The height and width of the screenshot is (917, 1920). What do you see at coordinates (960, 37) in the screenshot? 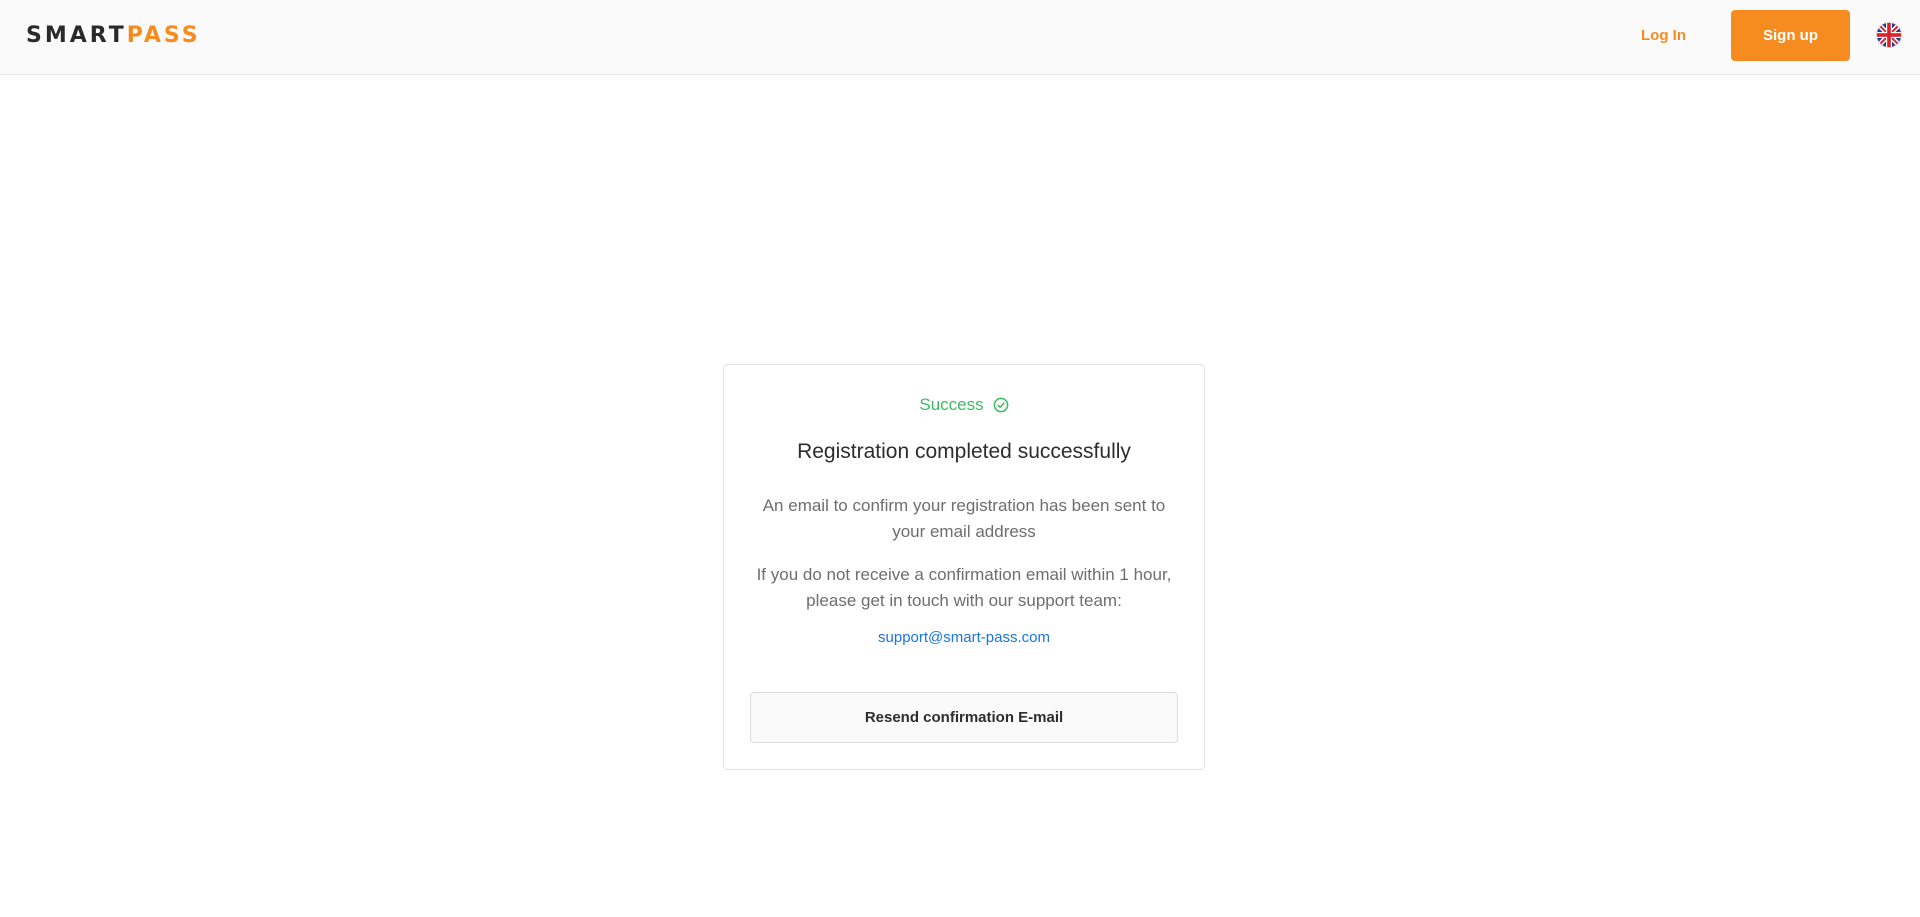
I see `top-header: SMARTPASS Log In Sign up` at bounding box center [960, 37].